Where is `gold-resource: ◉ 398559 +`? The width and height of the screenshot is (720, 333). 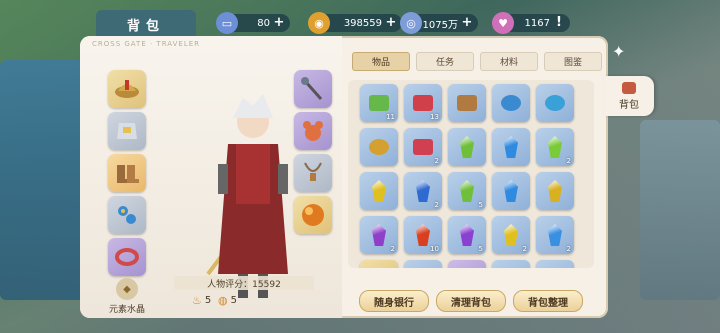
gold-resource: ◉ 398559 + is located at coordinates (355, 23).